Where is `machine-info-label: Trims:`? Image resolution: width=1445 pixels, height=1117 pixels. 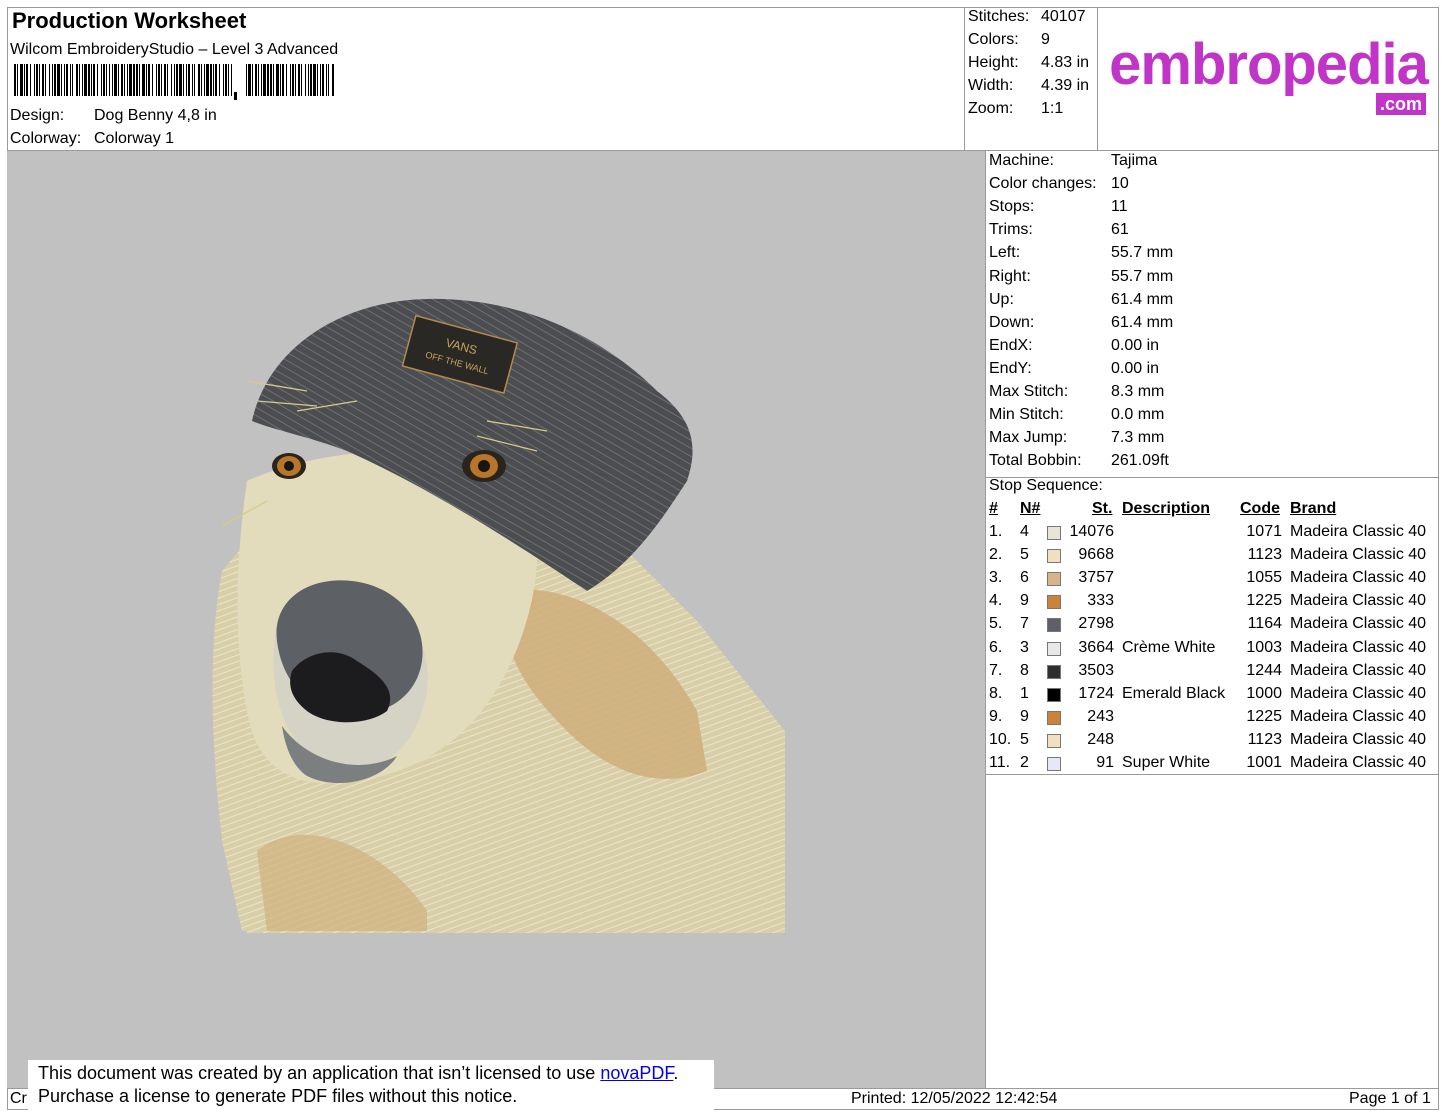 machine-info-label: Trims: is located at coordinates (1011, 230).